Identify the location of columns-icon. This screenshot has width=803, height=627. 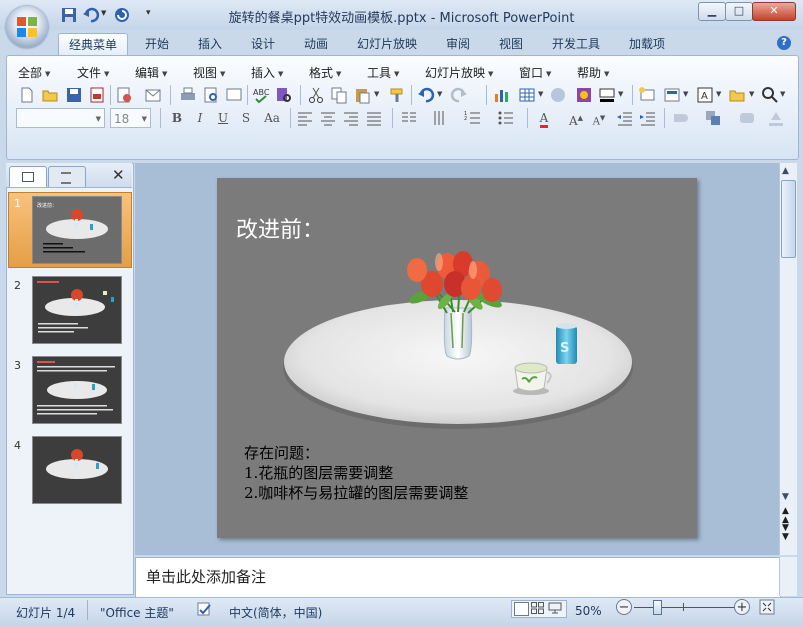
(409, 118).